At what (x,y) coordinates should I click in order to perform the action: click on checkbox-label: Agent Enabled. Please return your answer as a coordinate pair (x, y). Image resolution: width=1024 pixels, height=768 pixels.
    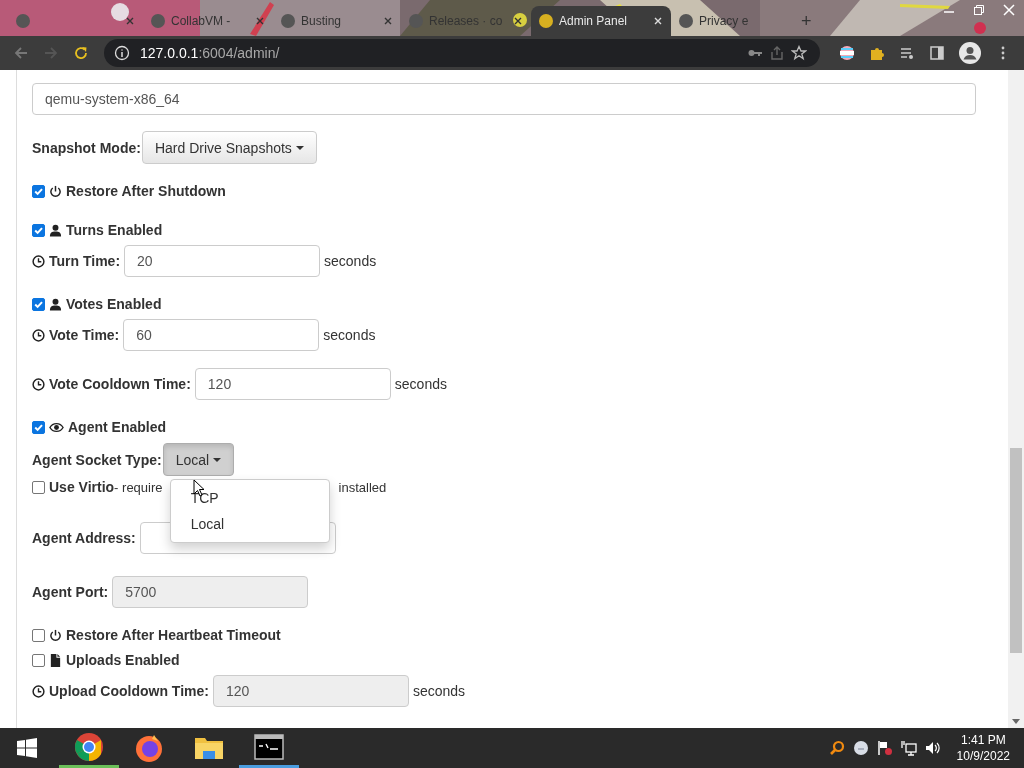
    Looking at the image, I should click on (117, 427).